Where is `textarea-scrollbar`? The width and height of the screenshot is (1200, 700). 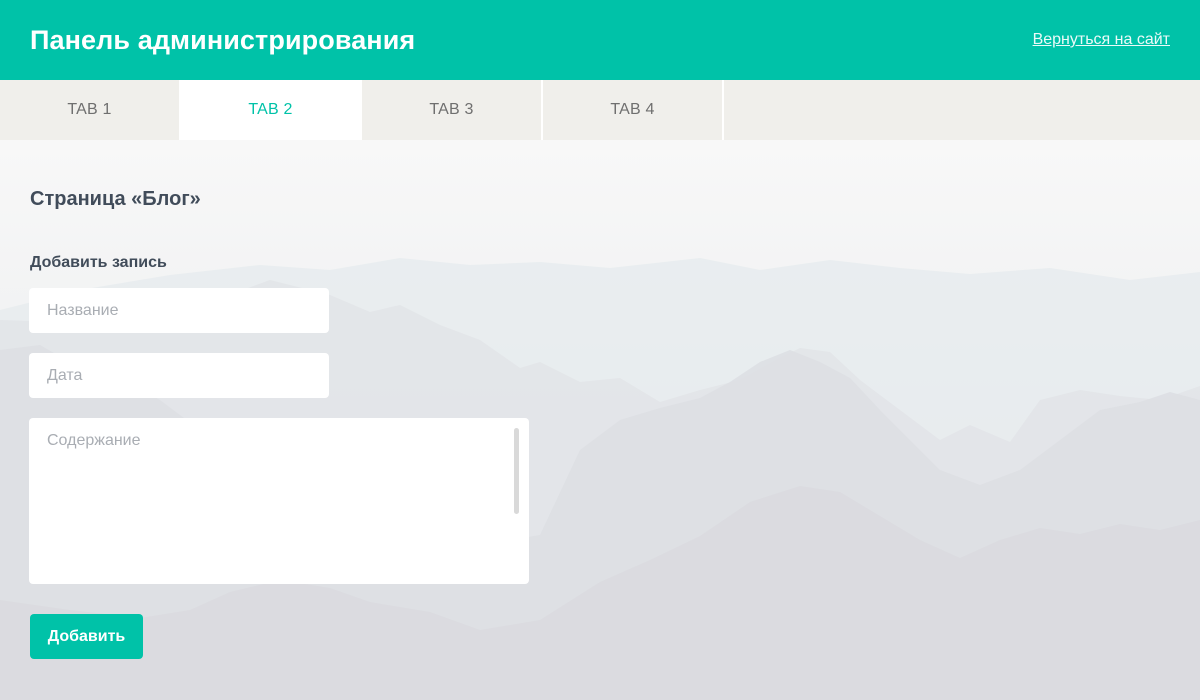
textarea-scrollbar is located at coordinates (516, 471).